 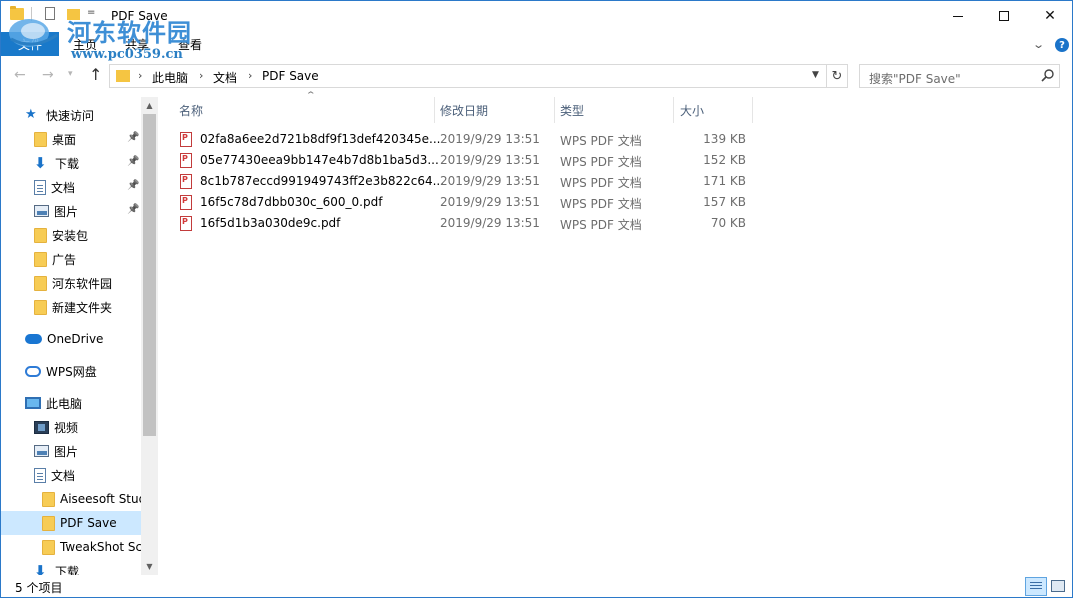 What do you see at coordinates (66, 451) in the screenshot?
I see `sidebar-item-label: 图片` at bounding box center [66, 451].